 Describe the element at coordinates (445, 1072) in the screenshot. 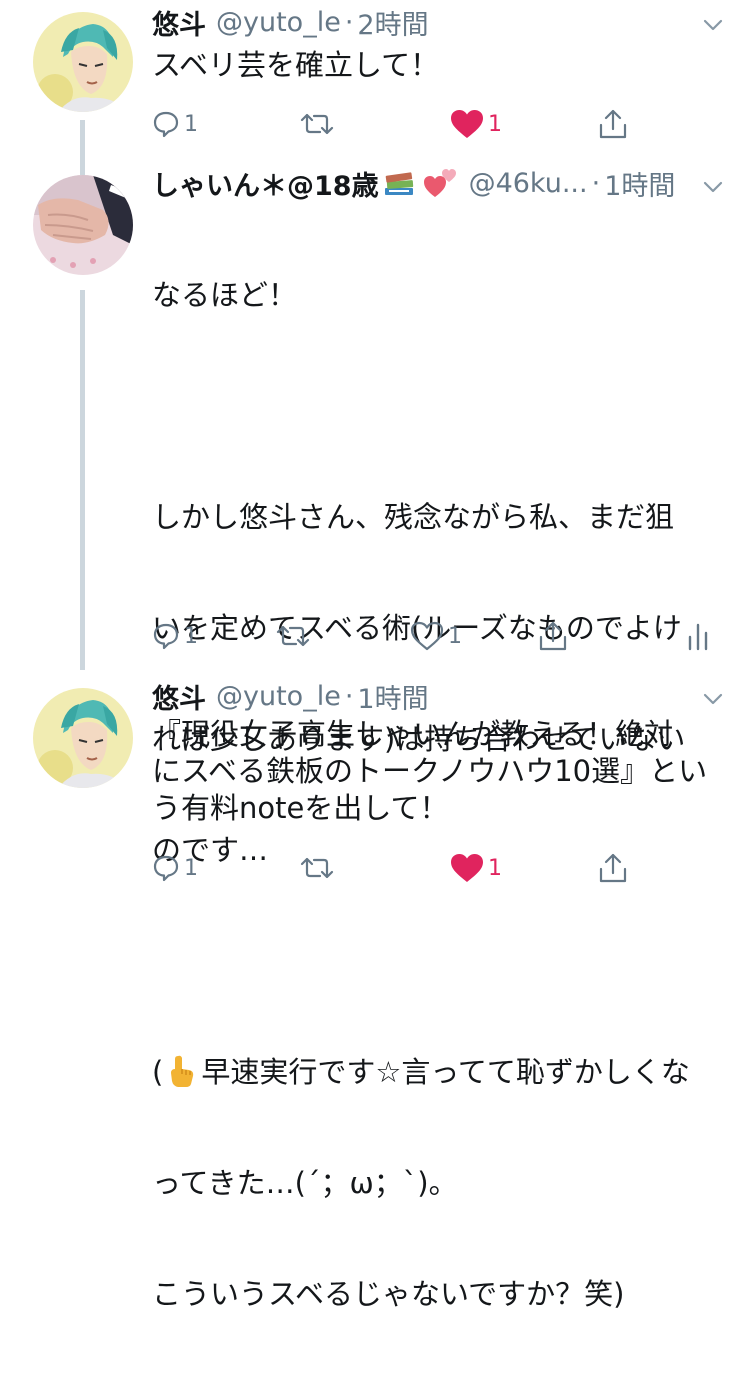

I see `text-fragment: 早速実行です☆言ってて恥ずかしくな` at that location.